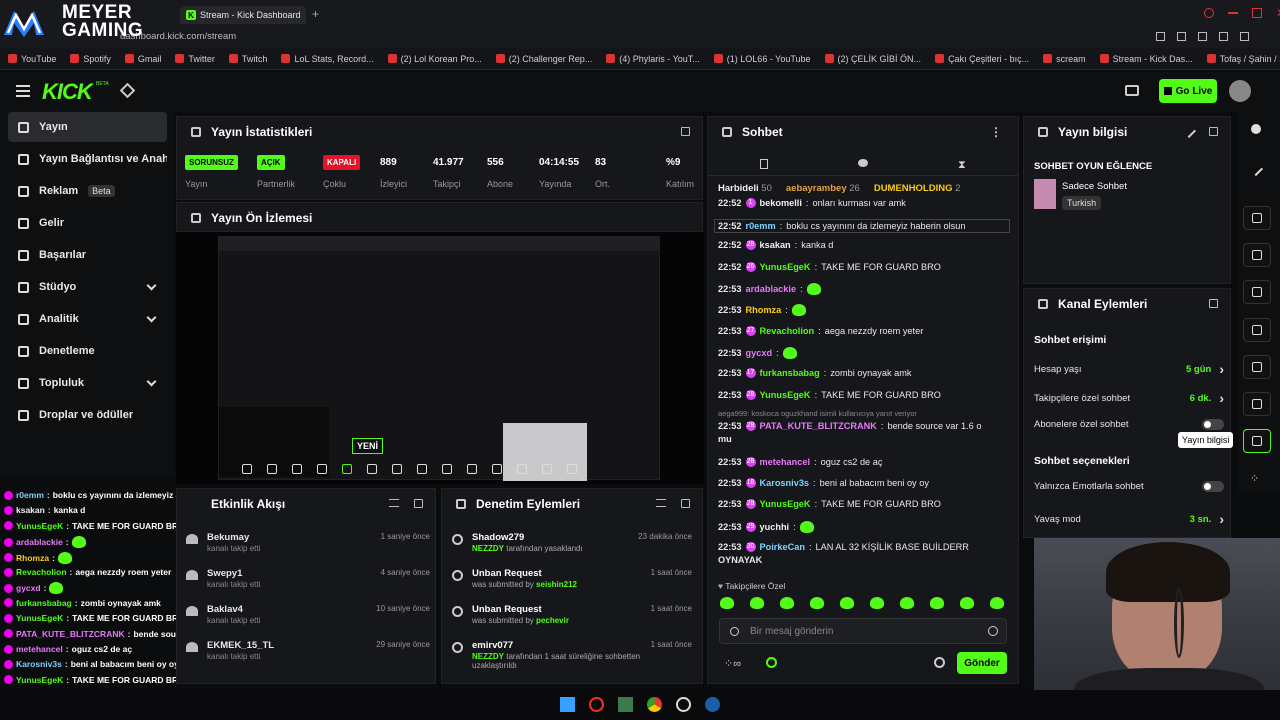  What do you see at coordinates (745, 188) in the screenshot?
I see `top-gifter: Harbideli 50` at bounding box center [745, 188].